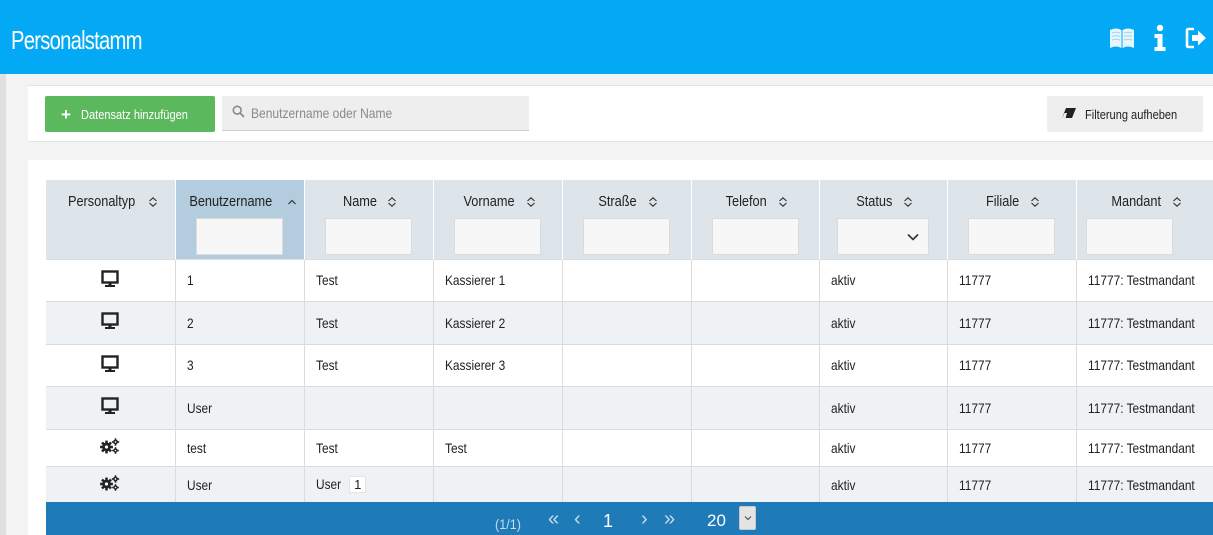 This screenshot has height=535, width=1213. Describe the element at coordinates (1196, 40) in the screenshot. I see `logout-icon` at that location.